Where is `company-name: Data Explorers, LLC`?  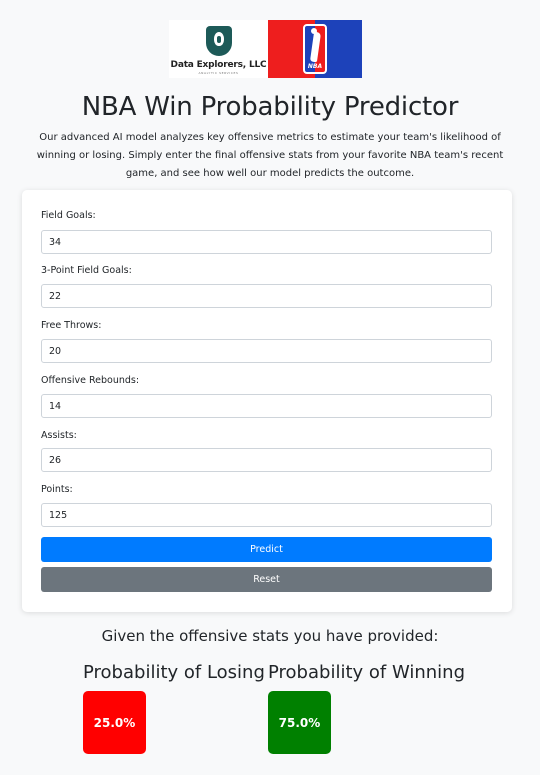
company-name: Data Explorers, LLC is located at coordinates (218, 65).